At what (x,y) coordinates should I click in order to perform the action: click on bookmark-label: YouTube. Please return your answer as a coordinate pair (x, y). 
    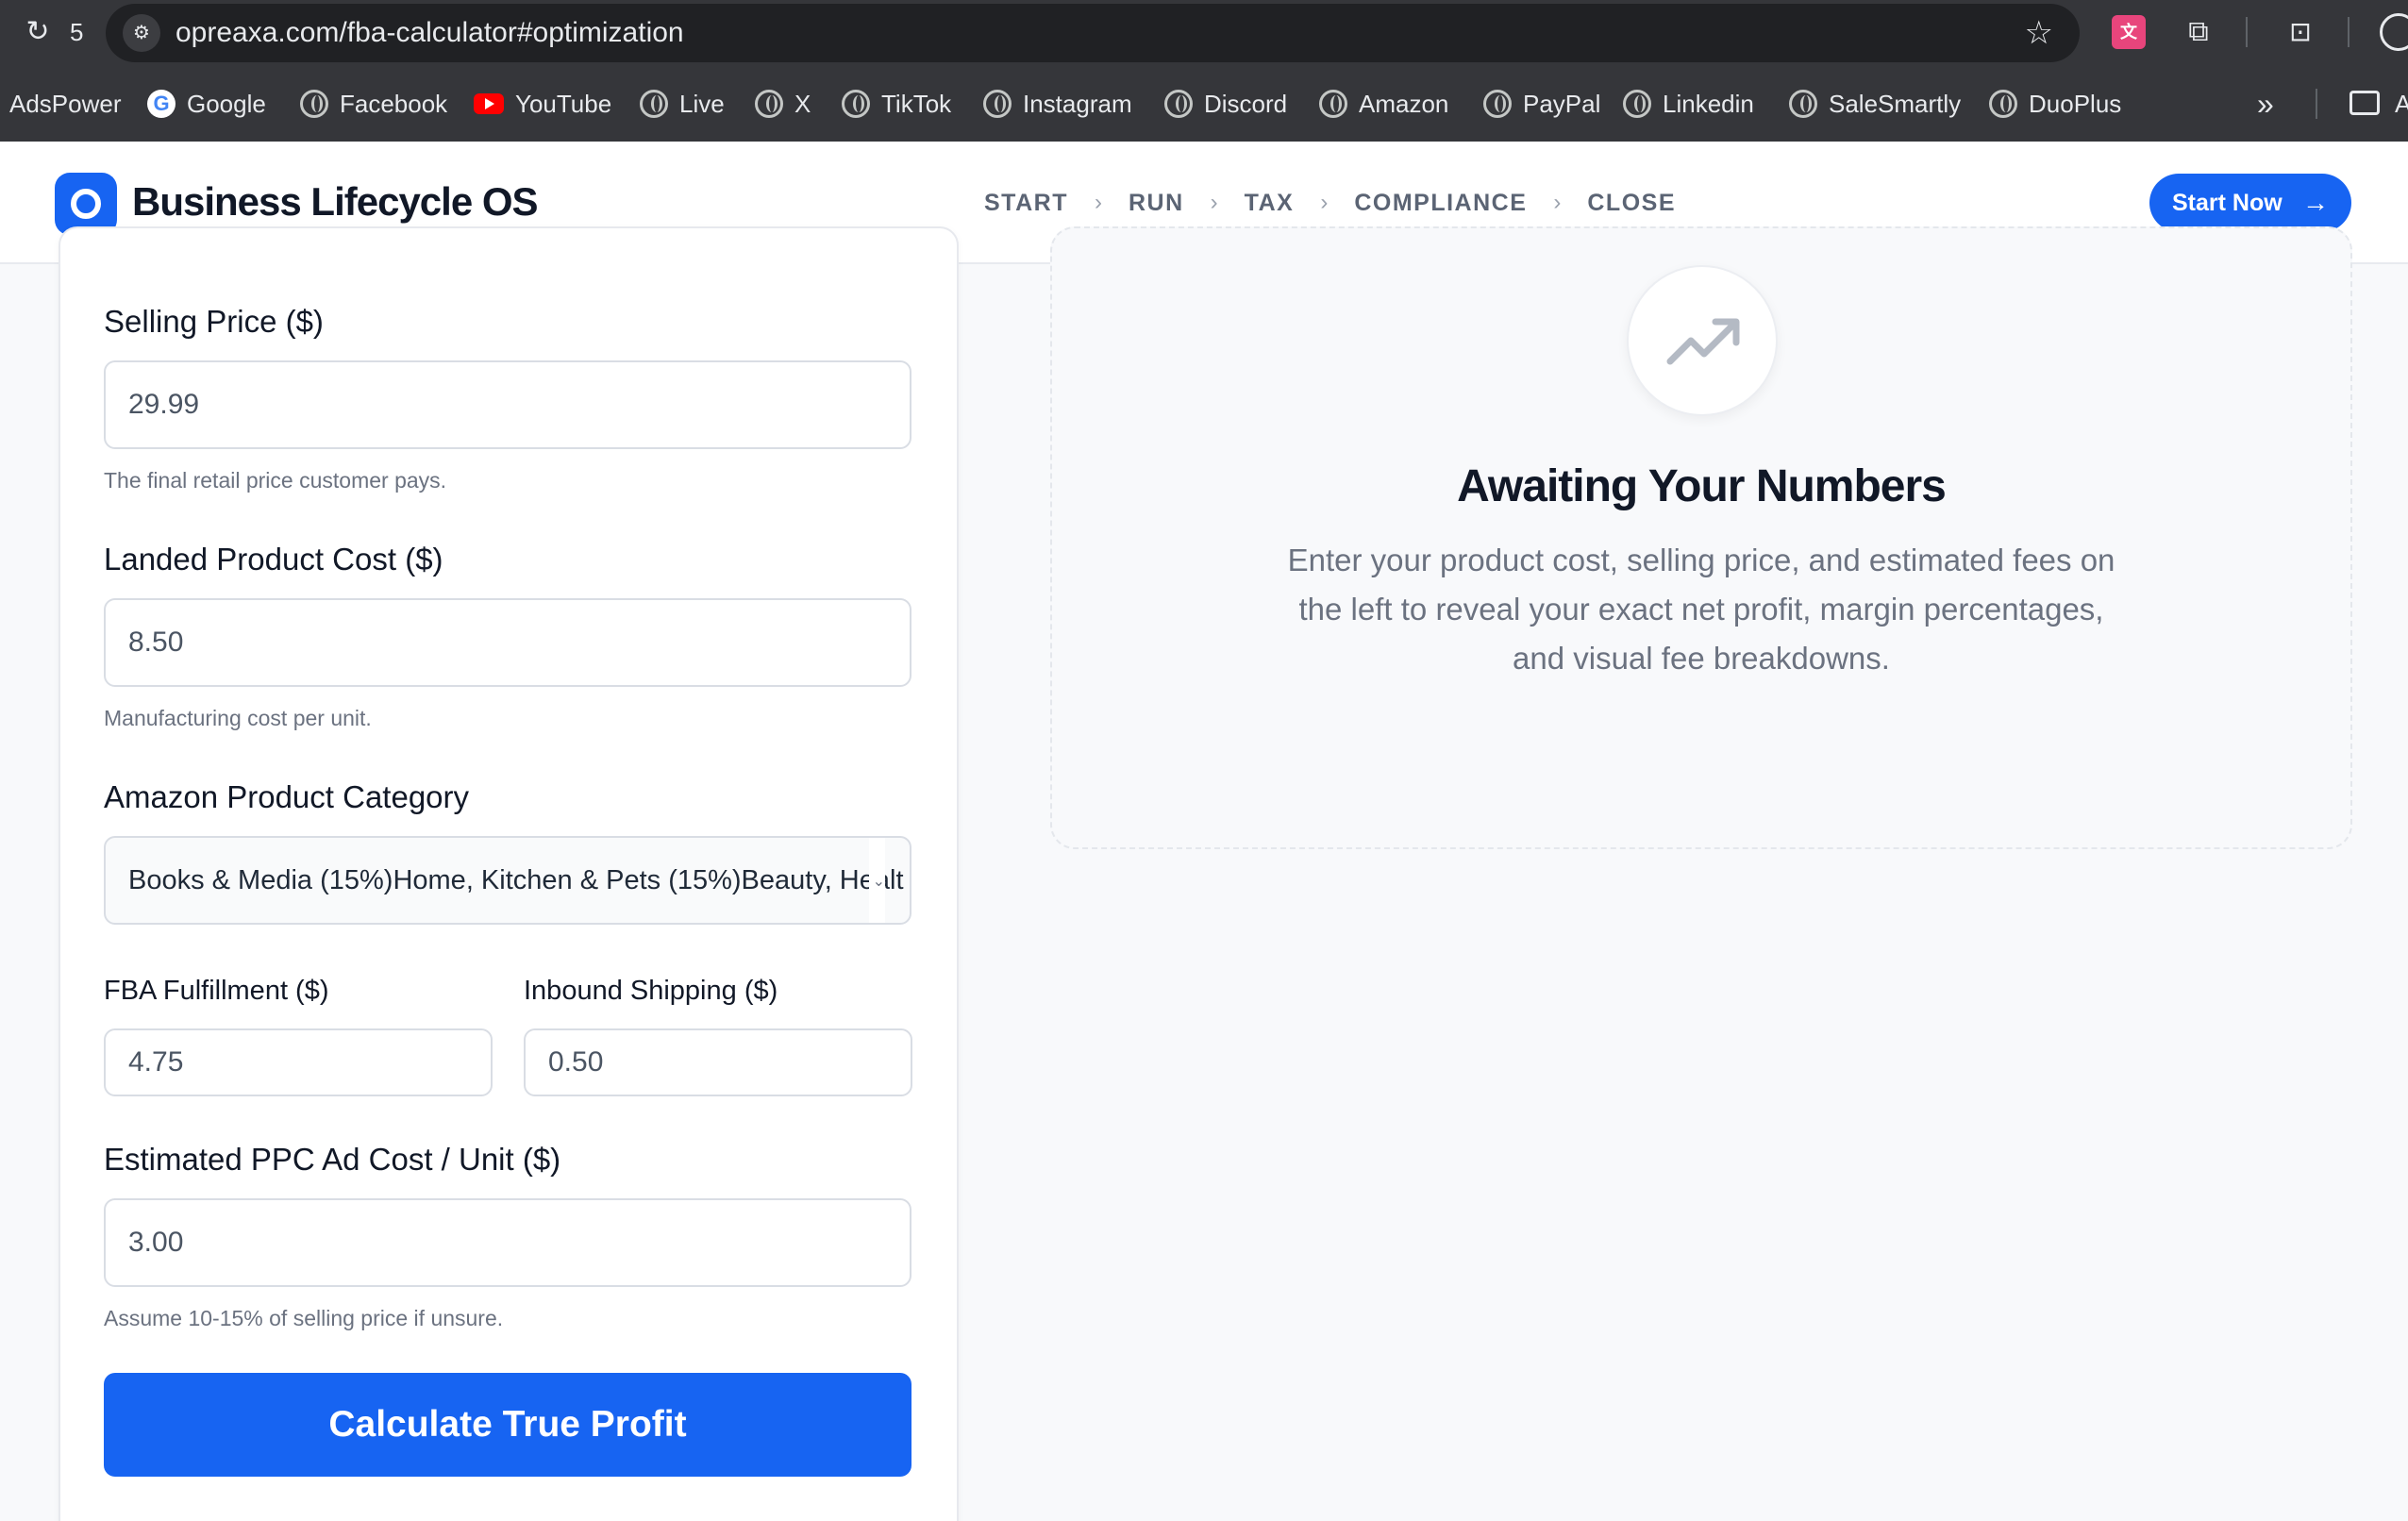
    Looking at the image, I should click on (563, 103).